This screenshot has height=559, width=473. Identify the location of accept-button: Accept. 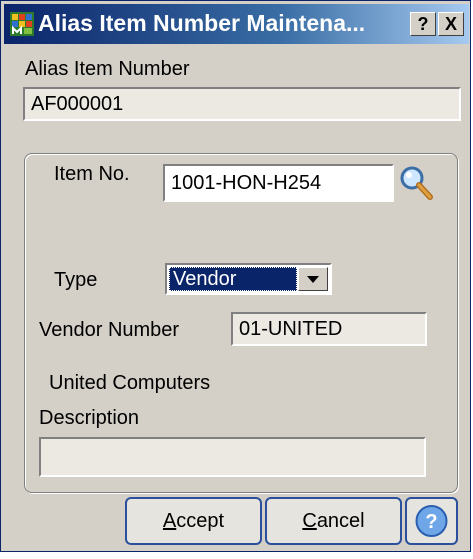
(193, 521).